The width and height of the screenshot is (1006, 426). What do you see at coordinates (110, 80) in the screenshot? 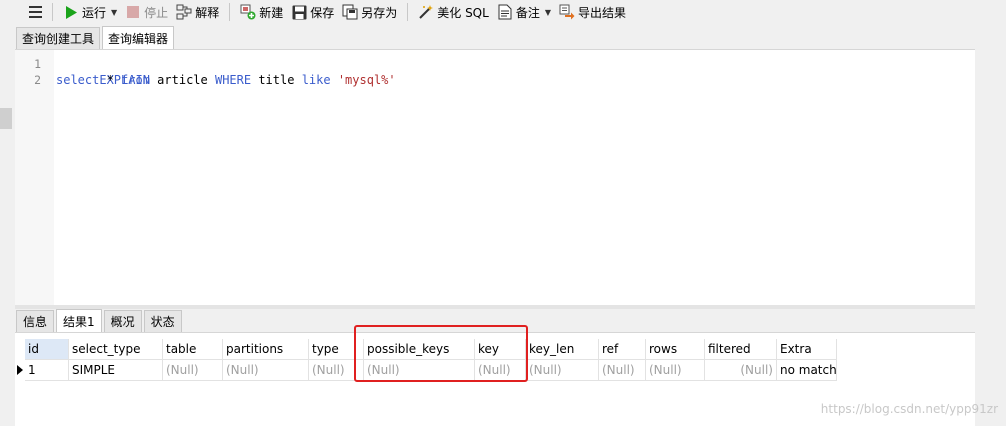
I see `sql-text: *` at bounding box center [110, 80].